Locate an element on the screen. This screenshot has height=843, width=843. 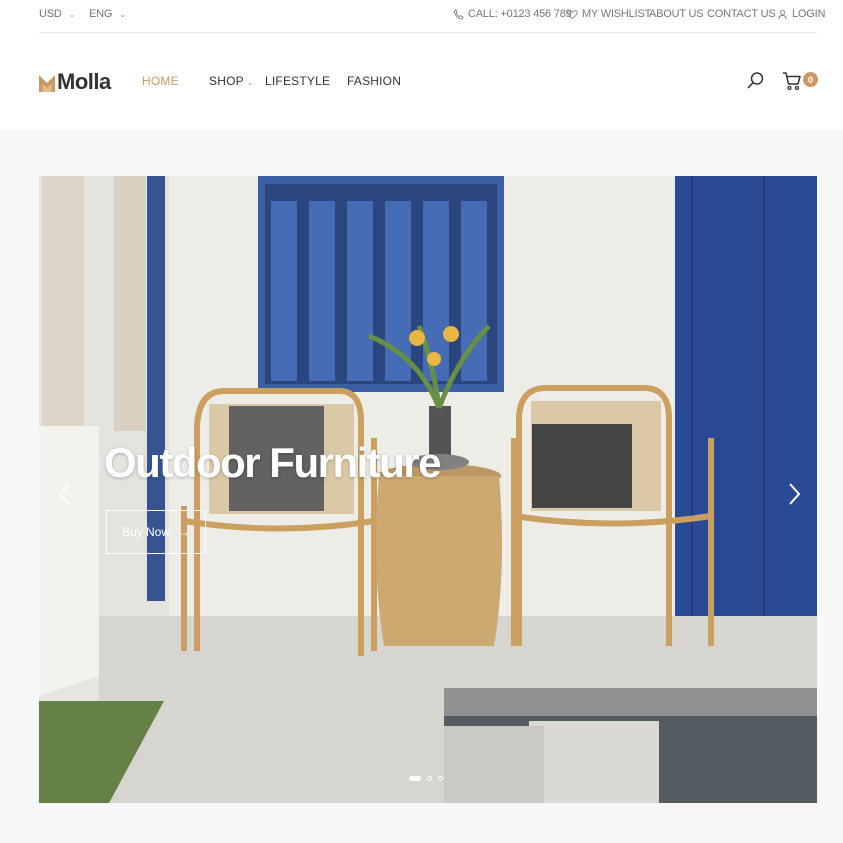
arrow-right-icon: → is located at coordinates (184, 532).